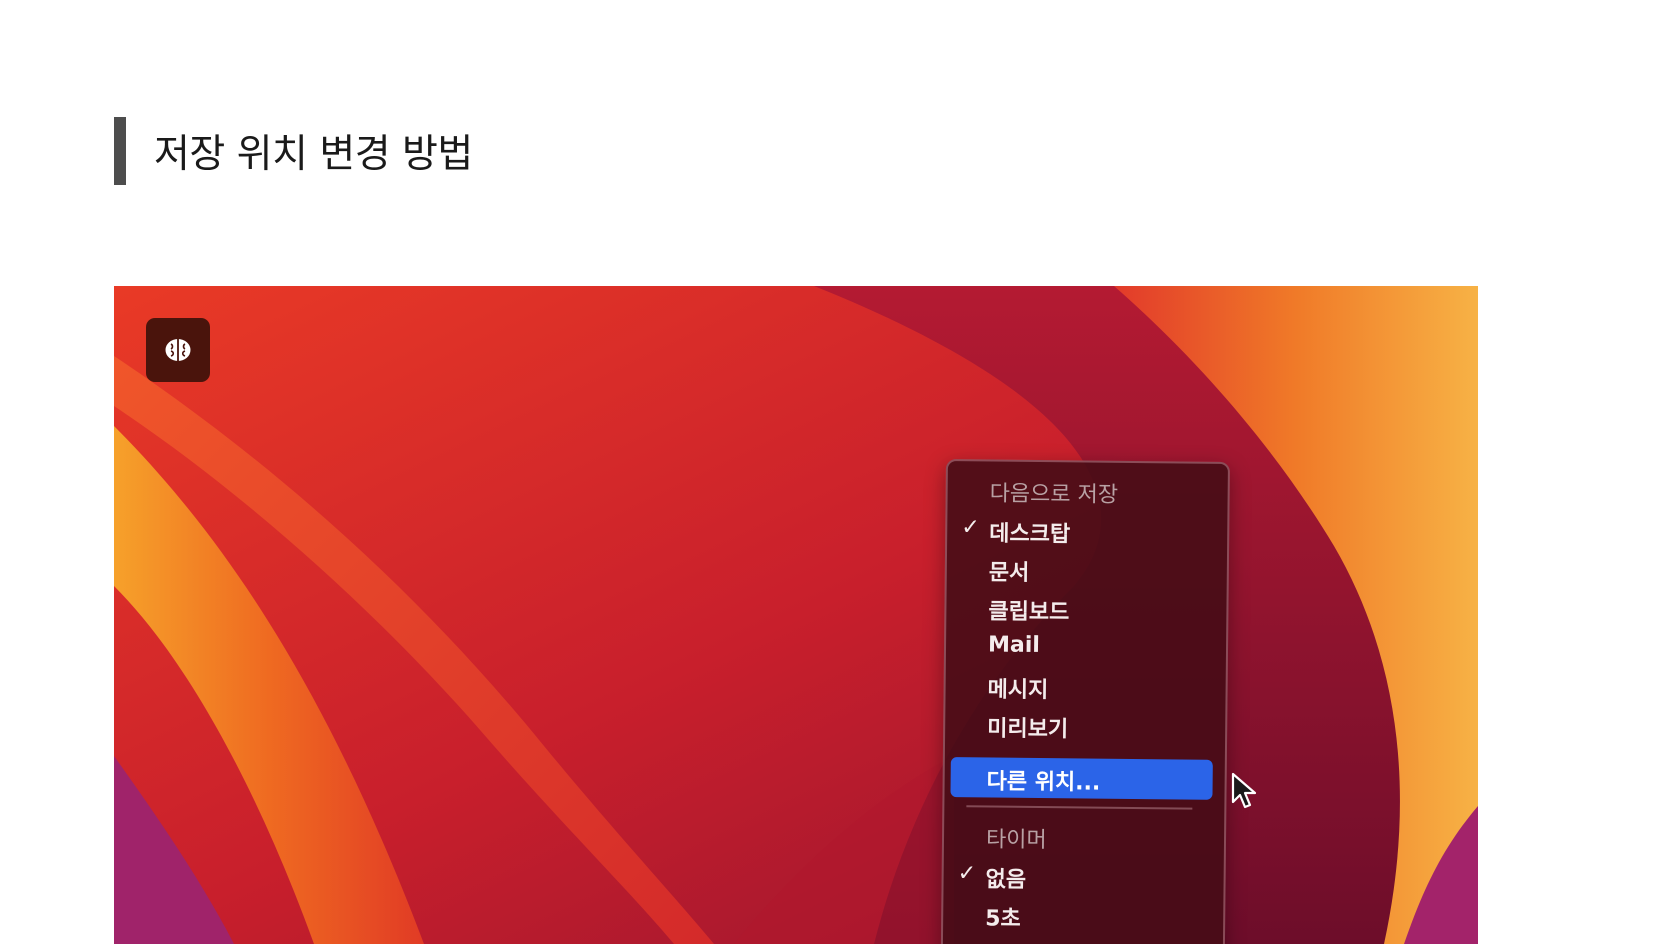 This screenshot has height=944, width=1656. Describe the element at coordinates (1014, 645) in the screenshot. I see `menu-item-mail: Mail` at that location.